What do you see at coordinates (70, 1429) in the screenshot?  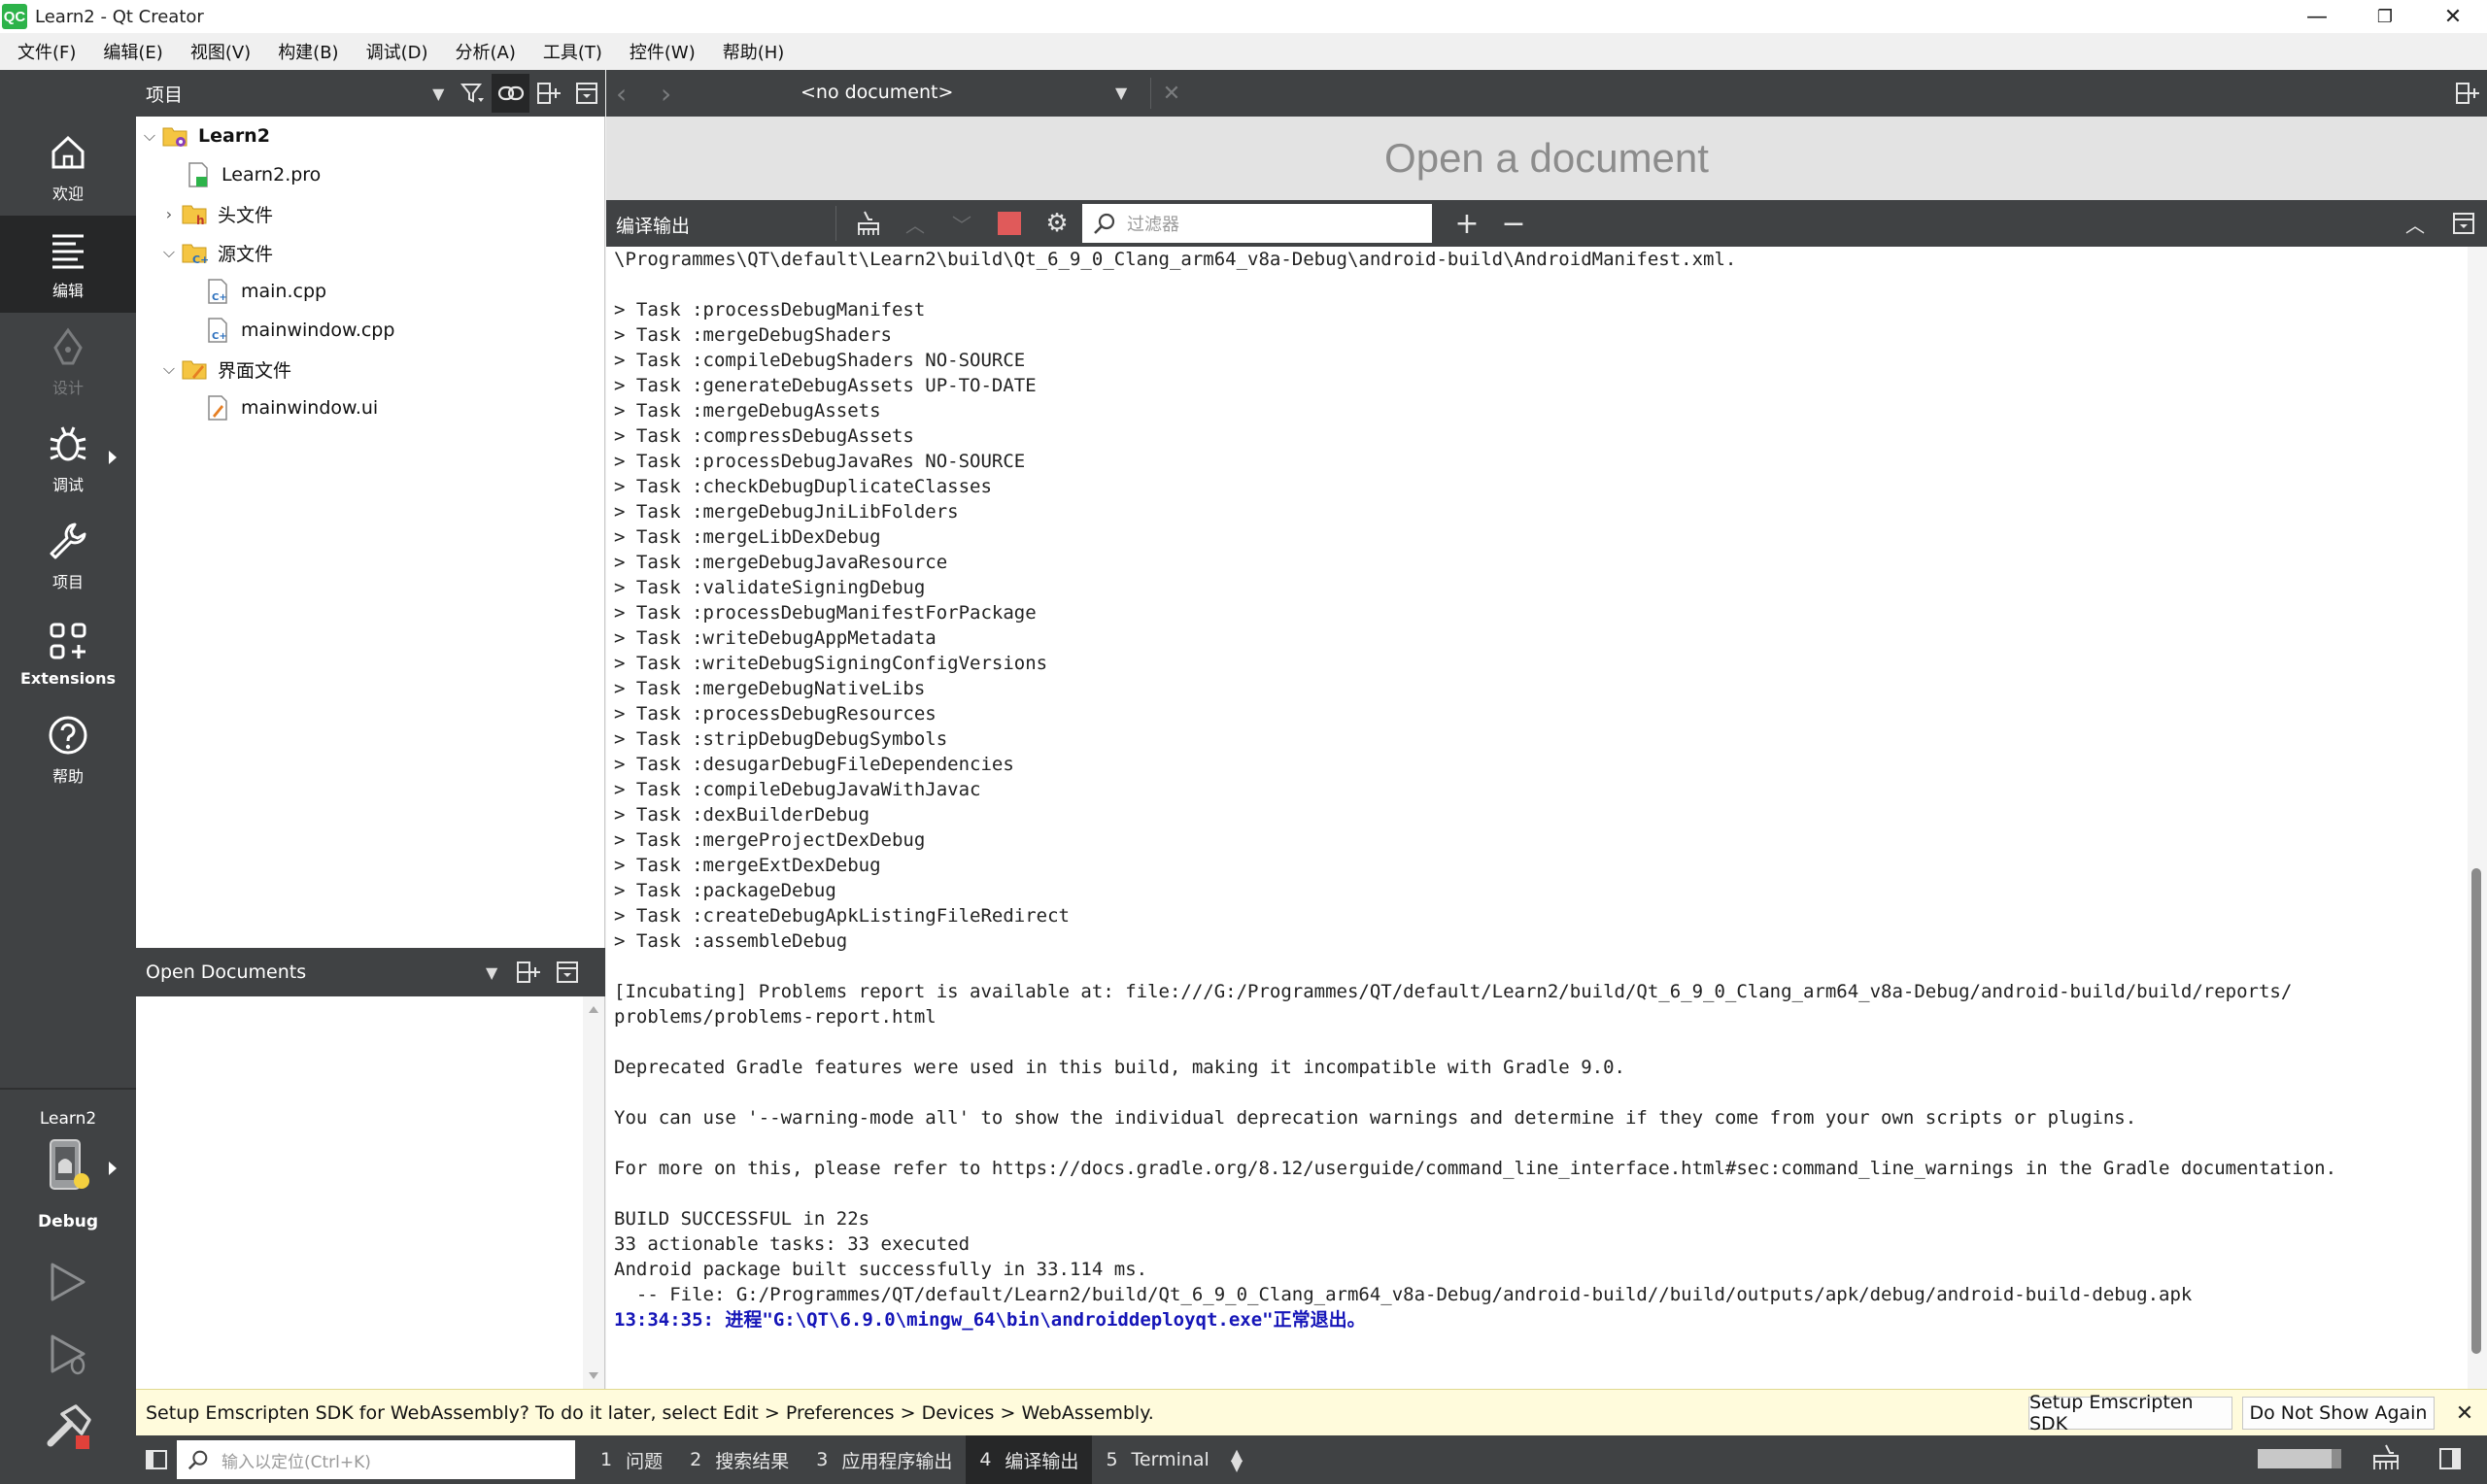 I see `build-button` at bounding box center [70, 1429].